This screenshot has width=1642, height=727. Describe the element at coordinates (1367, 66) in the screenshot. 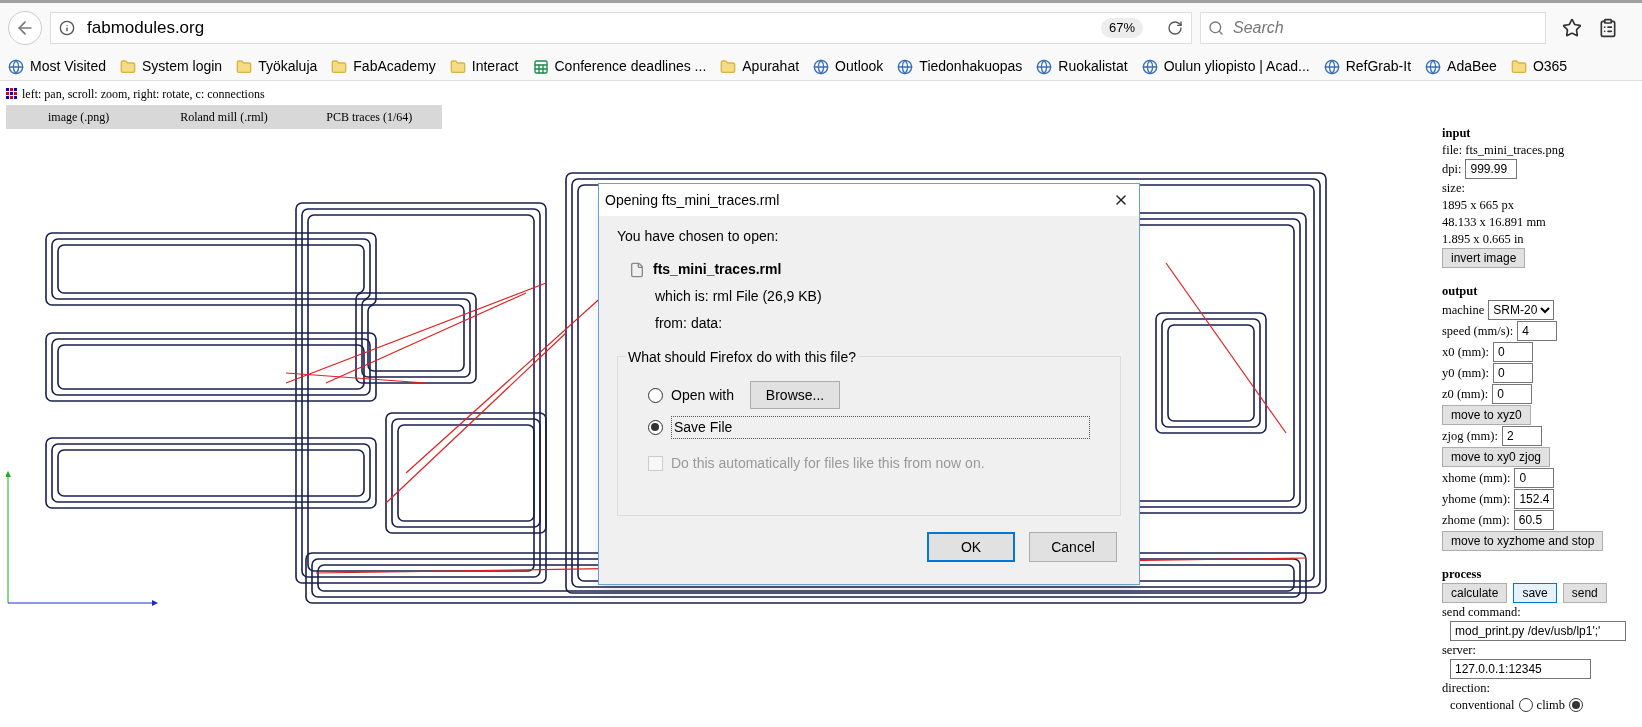

I see `bookmark-item: RefGrab-It` at that location.